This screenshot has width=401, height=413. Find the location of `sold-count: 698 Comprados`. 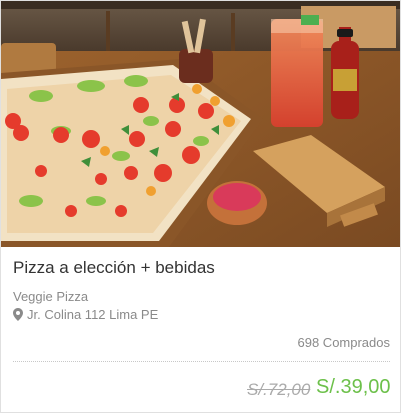

sold-count: 698 Comprados is located at coordinates (344, 342).